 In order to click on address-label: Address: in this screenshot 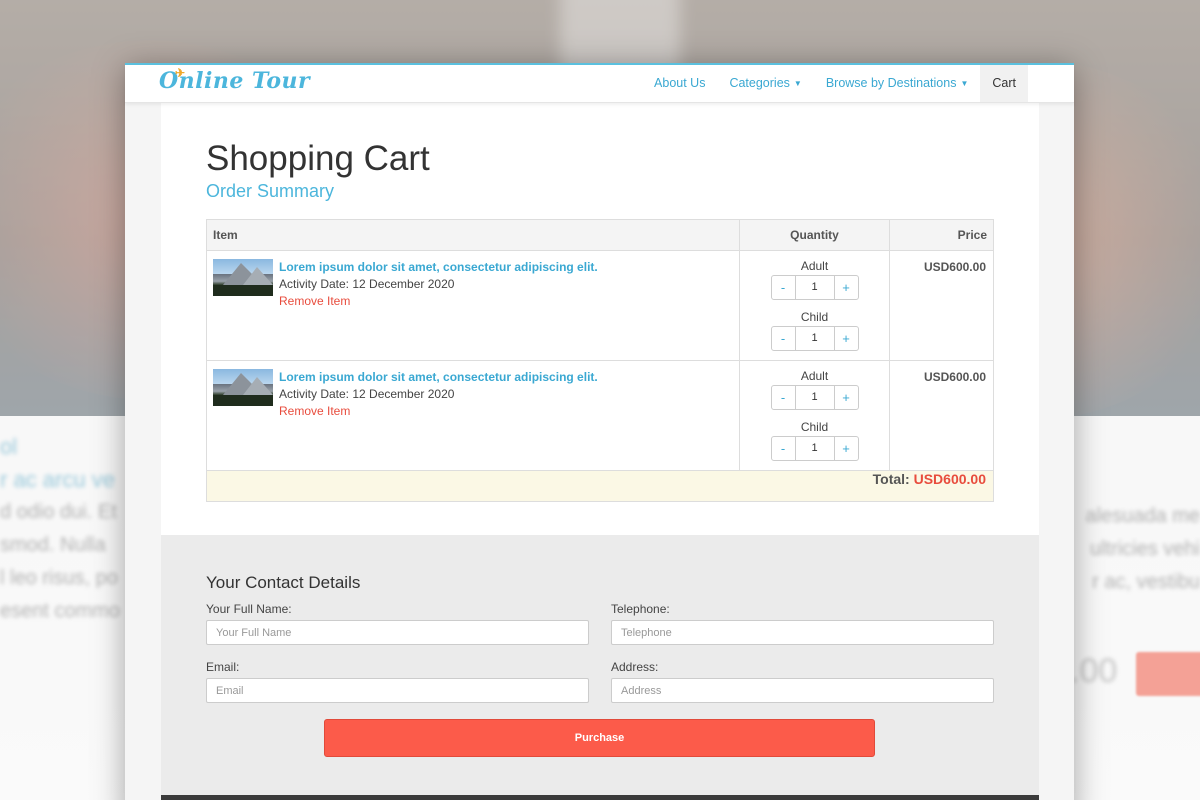, I will do `click(635, 667)`.